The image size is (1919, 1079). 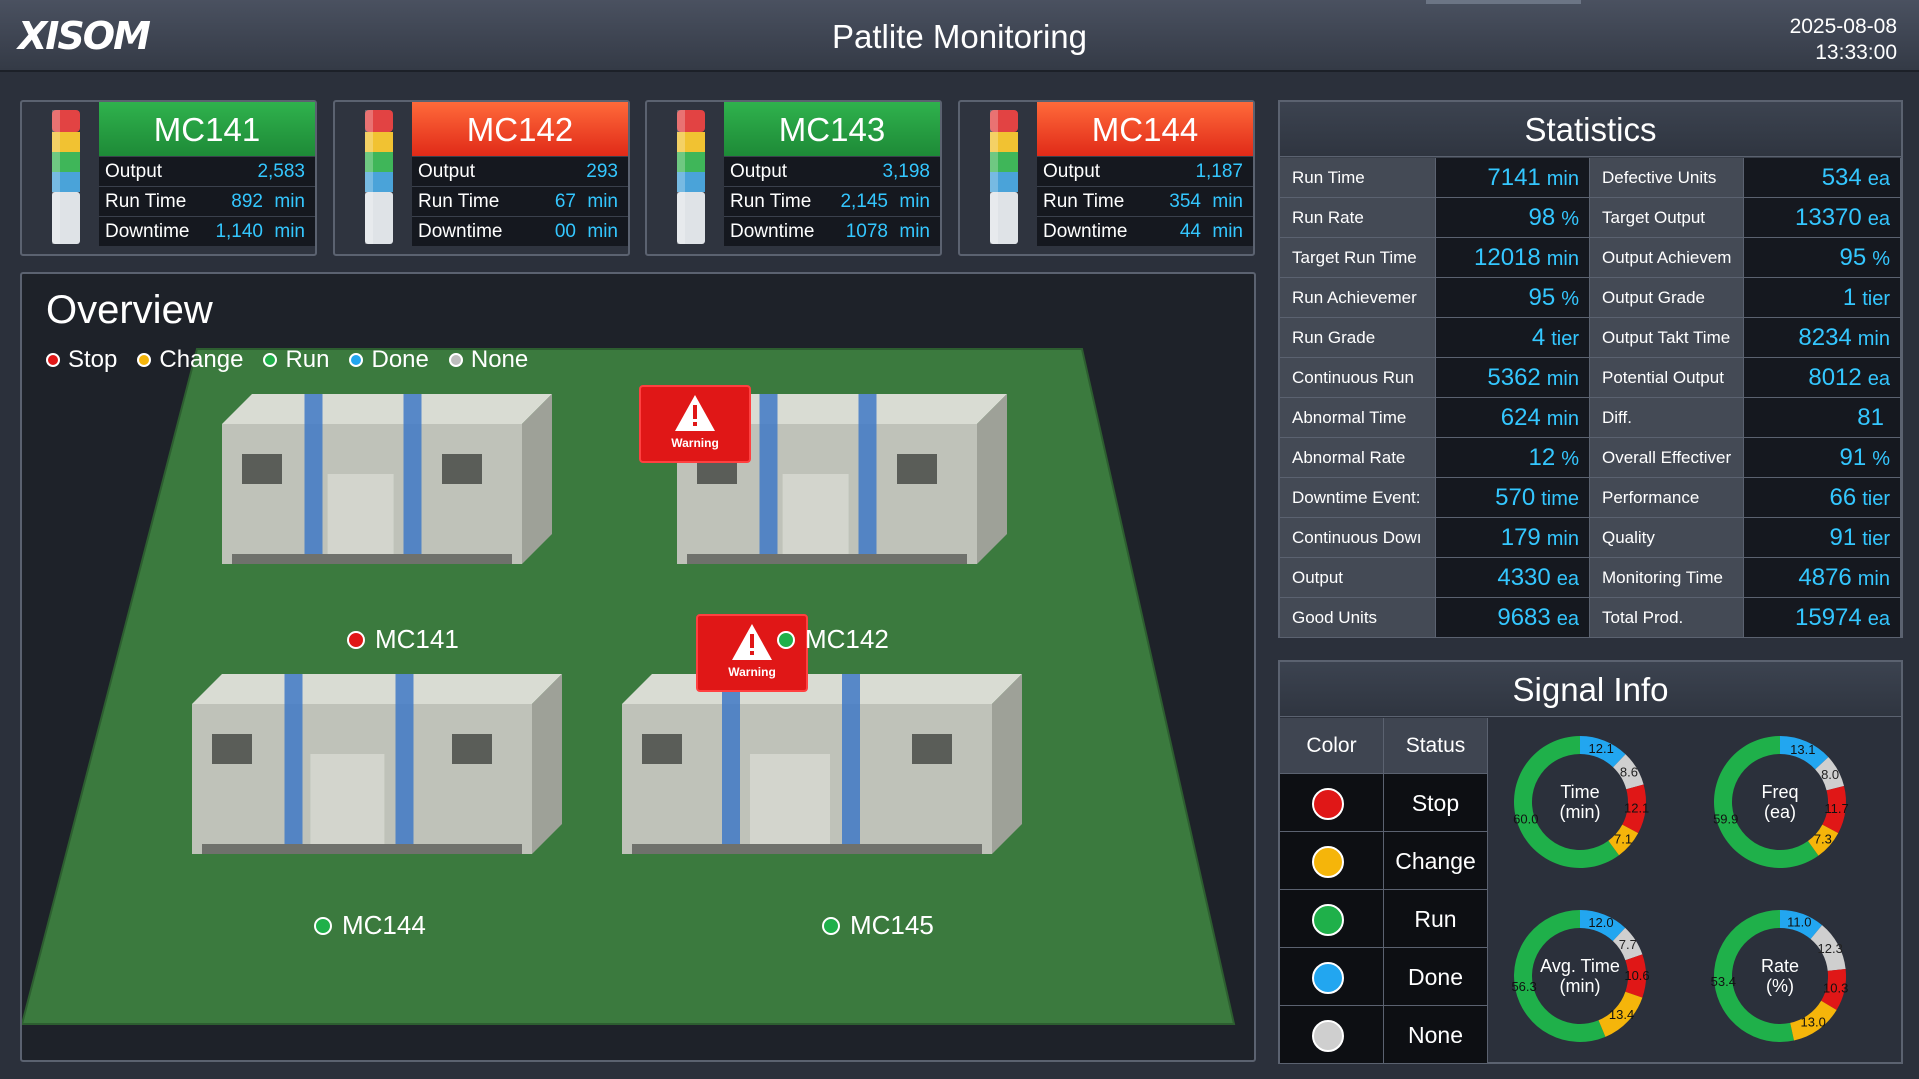 I want to click on donut-center-title: Freq, so click(x=1779, y=792).